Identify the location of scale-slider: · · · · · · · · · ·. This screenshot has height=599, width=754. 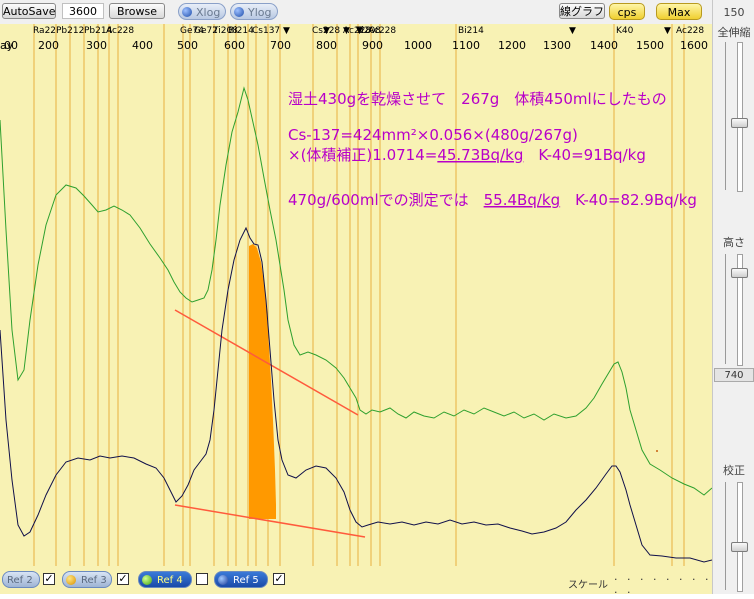
(663, 586).